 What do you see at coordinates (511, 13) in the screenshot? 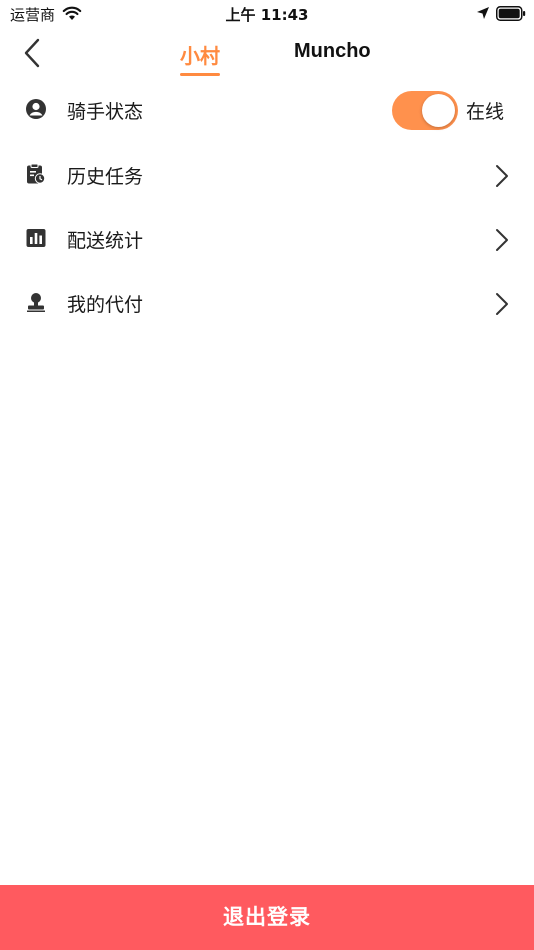
I see `battery-icon` at bounding box center [511, 13].